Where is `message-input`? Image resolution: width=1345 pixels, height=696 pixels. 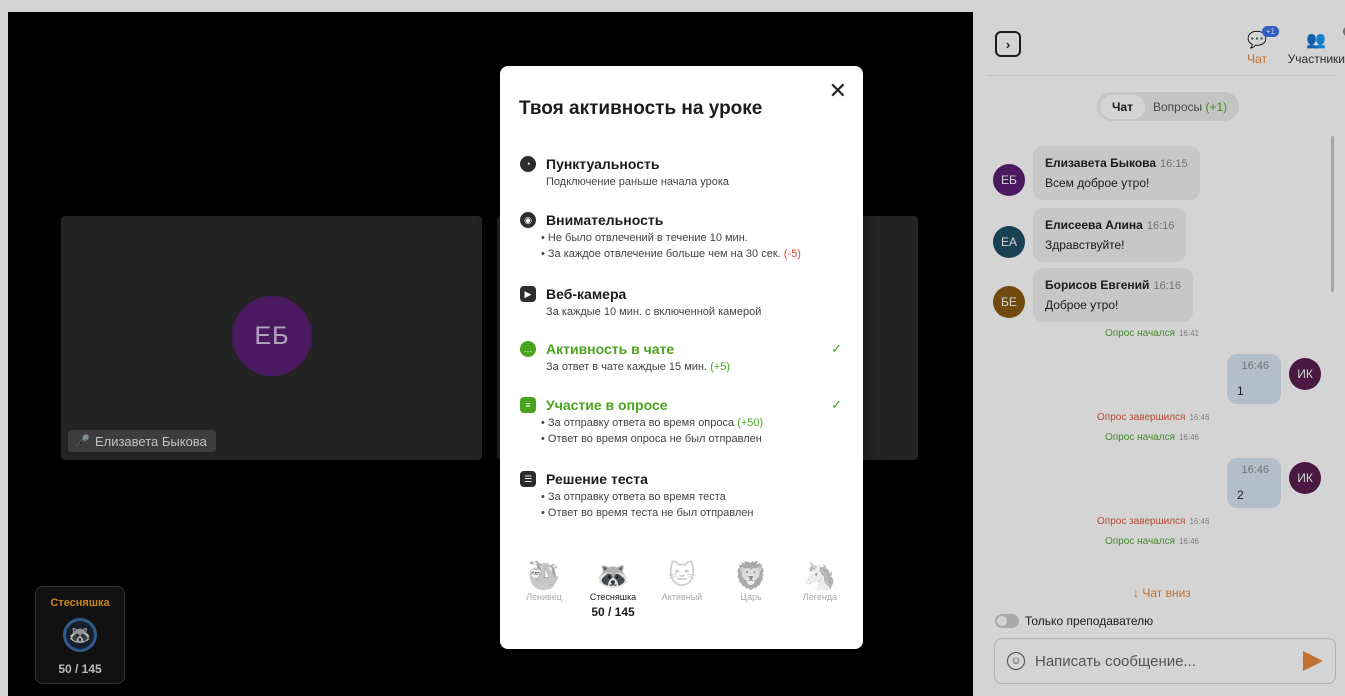
message-input is located at coordinates (1164, 661).